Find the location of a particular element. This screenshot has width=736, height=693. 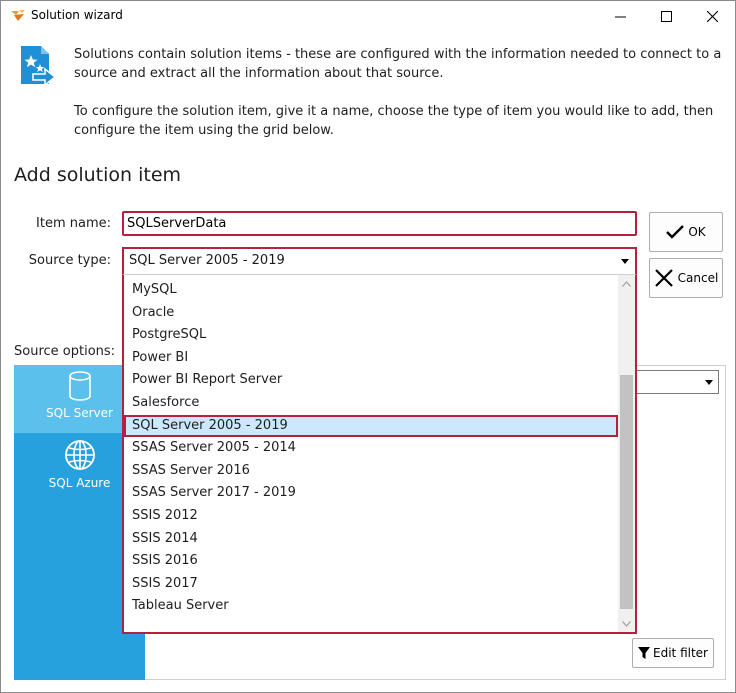

dropdown-option: PostgreSQL is located at coordinates (371, 335).